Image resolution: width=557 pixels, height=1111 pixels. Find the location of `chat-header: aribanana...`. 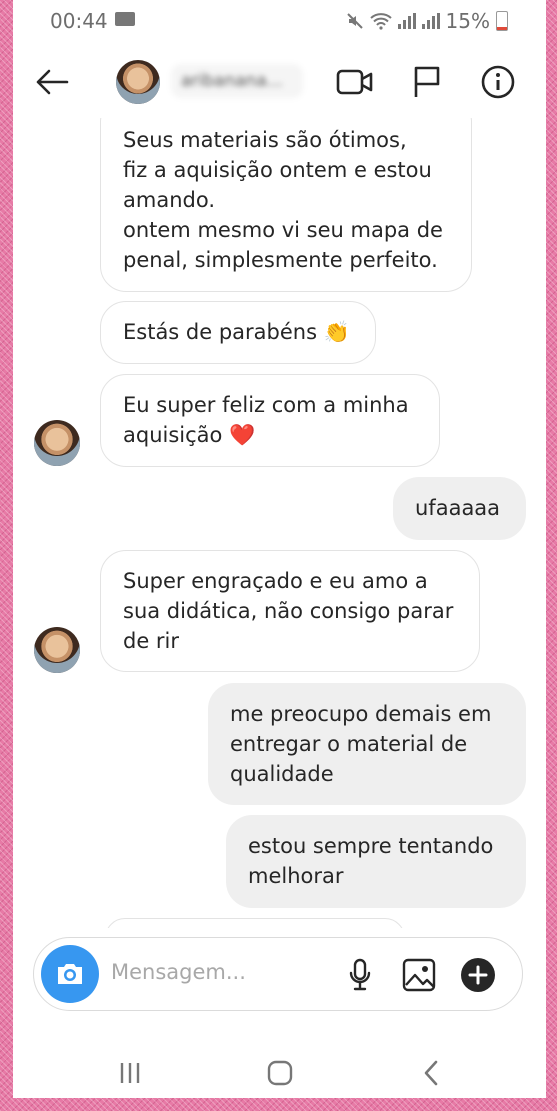

chat-header: aribanana... is located at coordinates (279, 82).